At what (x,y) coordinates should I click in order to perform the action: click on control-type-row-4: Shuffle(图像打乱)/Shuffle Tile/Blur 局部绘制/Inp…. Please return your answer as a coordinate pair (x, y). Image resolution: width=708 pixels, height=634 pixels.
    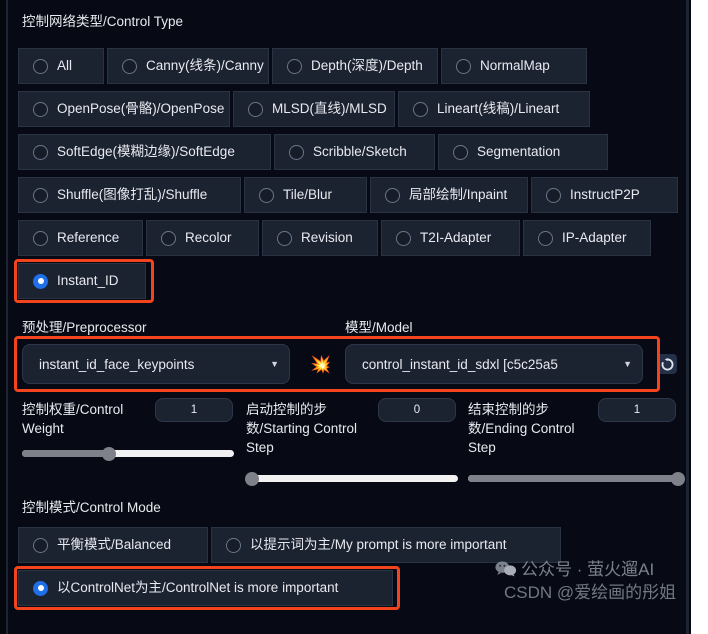
    Looking at the image, I should click on (348, 195).